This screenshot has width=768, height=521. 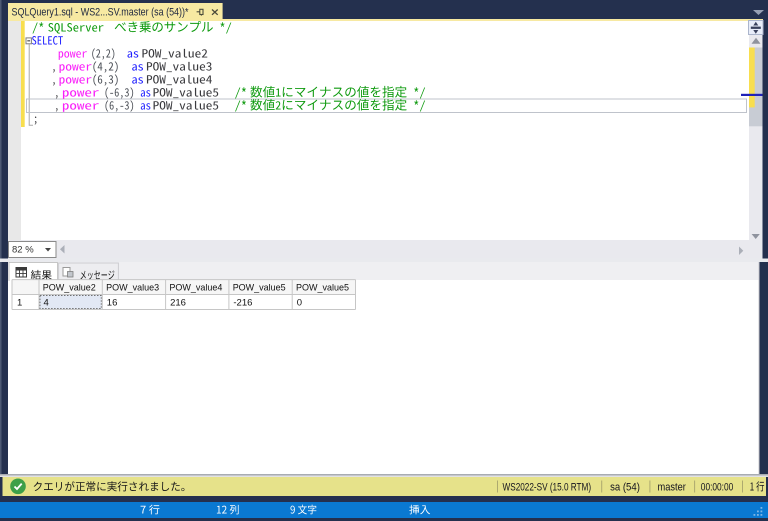 What do you see at coordinates (112, 303) in the screenshot?
I see `svg-text: 16` at bounding box center [112, 303].